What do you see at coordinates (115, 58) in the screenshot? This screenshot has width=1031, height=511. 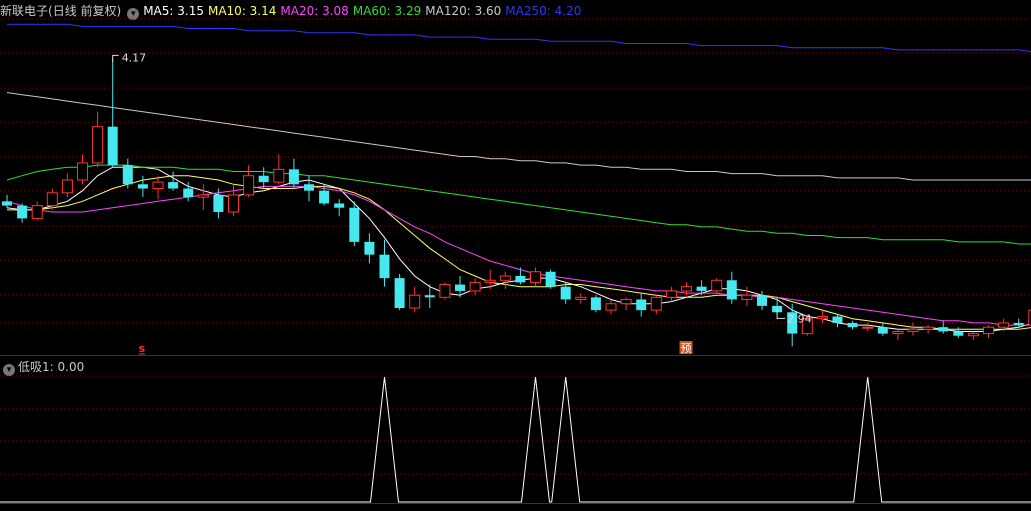 I see `high-marker-line` at bounding box center [115, 58].